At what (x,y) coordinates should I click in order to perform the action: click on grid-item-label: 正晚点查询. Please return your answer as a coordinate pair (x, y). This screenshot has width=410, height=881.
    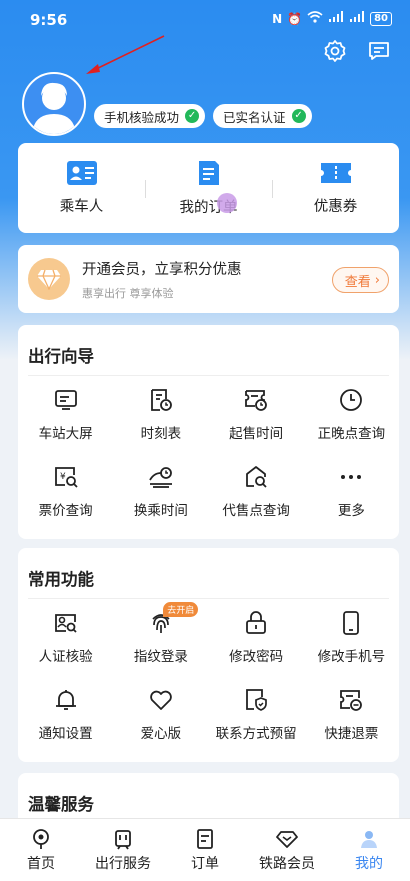
    Looking at the image, I should click on (351, 434).